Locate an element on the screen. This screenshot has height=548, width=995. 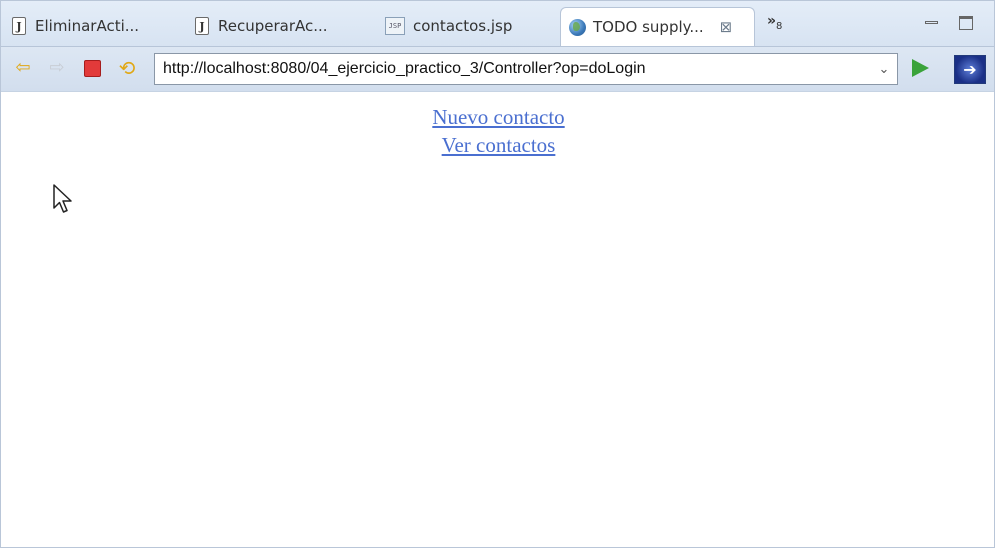
link-list: Nuevo contacto Ver contactos is located at coordinates (498, 131).